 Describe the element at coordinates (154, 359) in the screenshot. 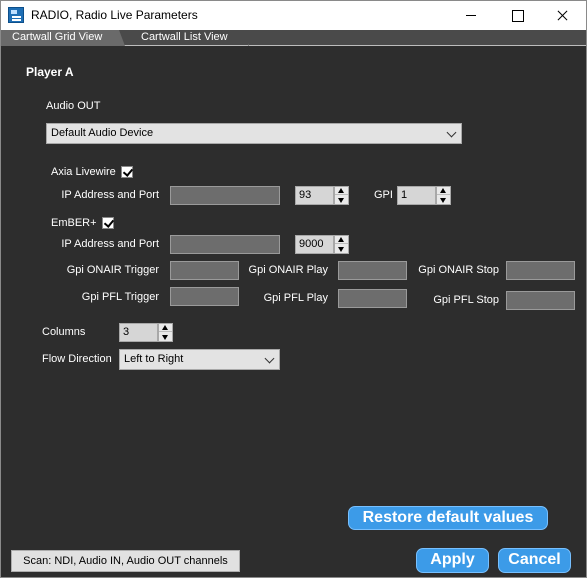

I see `flow-direction-value: Left to Right` at that location.